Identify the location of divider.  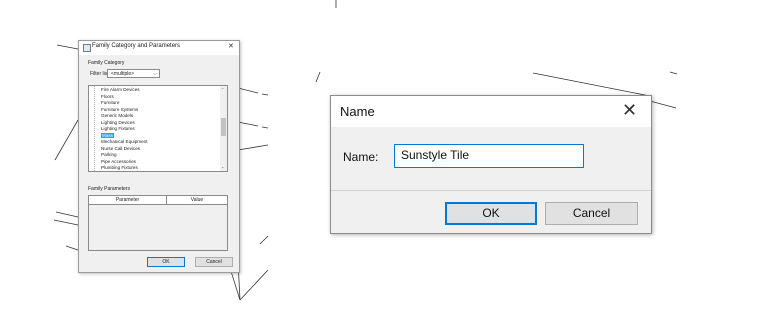
(491, 190).